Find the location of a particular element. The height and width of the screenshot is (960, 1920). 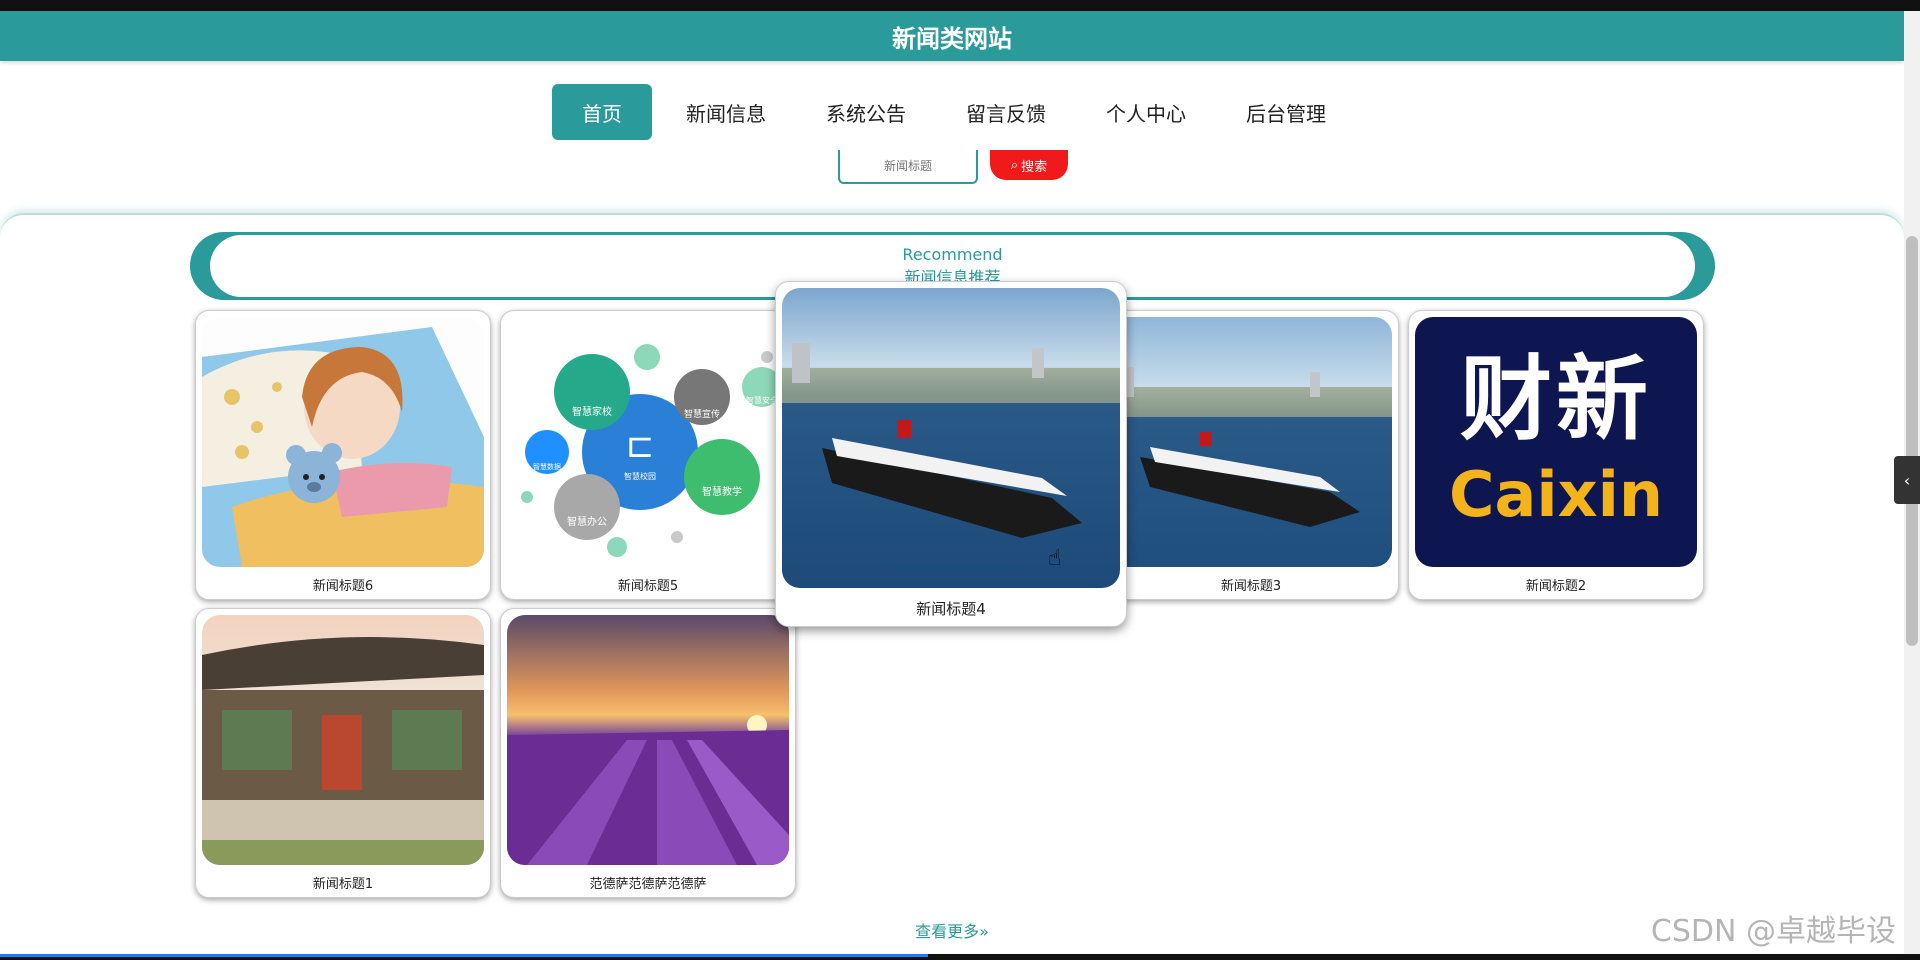

hand-cursor-icon: ☝ is located at coordinates (1055, 558).